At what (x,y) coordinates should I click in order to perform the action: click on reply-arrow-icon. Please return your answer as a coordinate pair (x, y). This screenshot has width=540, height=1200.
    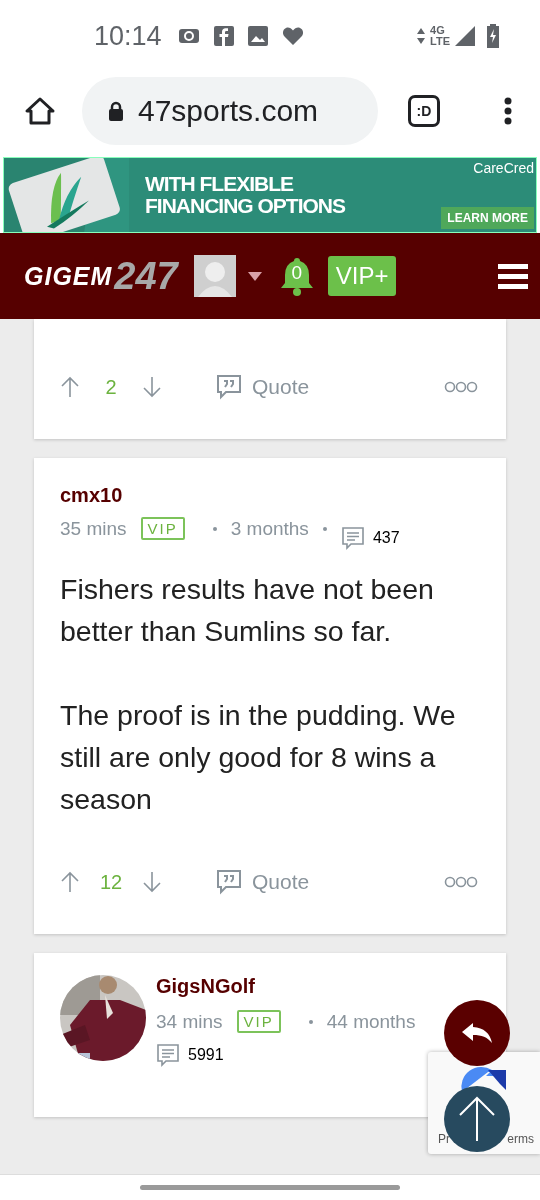
    Looking at the image, I should click on (477, 1033).